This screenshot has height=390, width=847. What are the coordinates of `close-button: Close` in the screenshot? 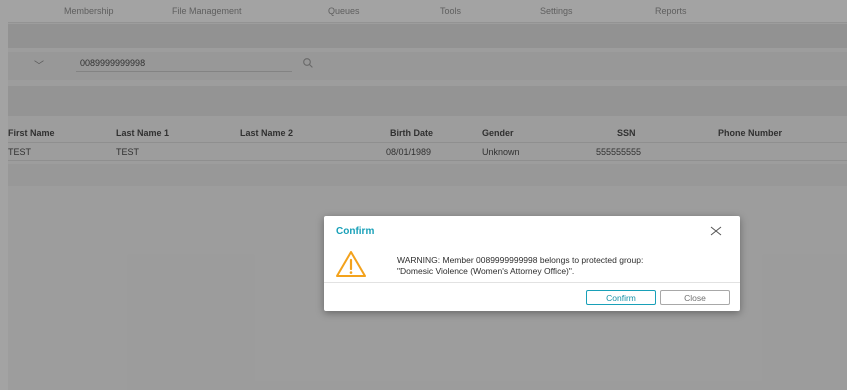 It's located at (695, 297).